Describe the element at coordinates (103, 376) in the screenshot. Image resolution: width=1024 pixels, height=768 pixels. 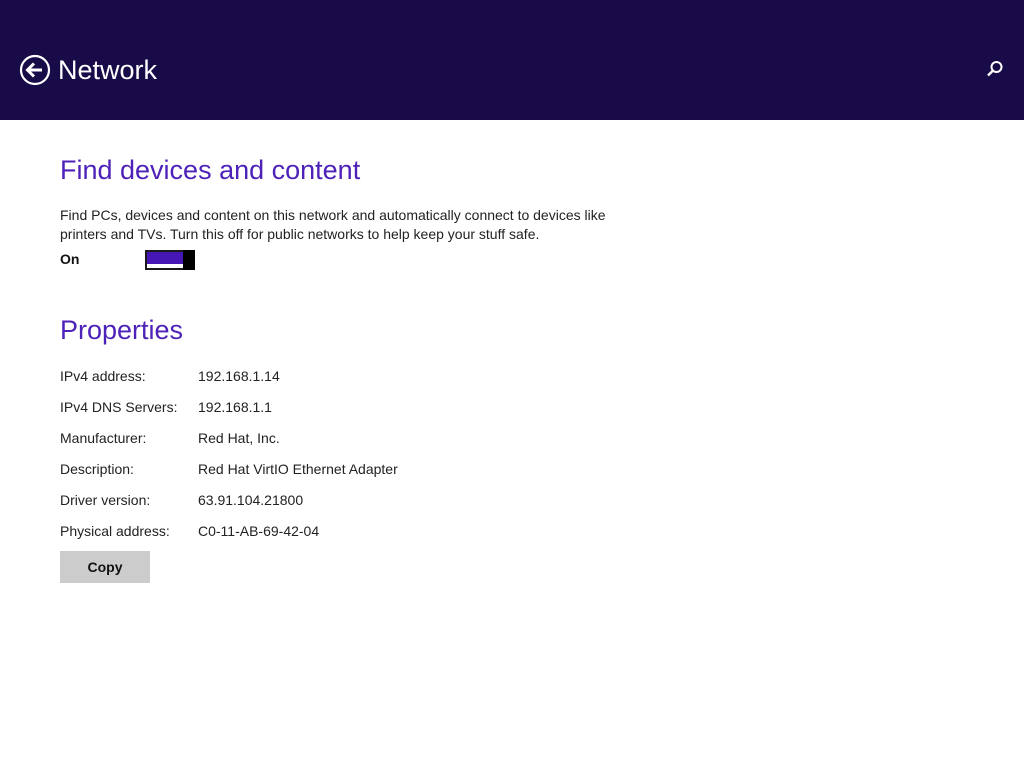
I see `property-label: IPv4 address:` at that location.